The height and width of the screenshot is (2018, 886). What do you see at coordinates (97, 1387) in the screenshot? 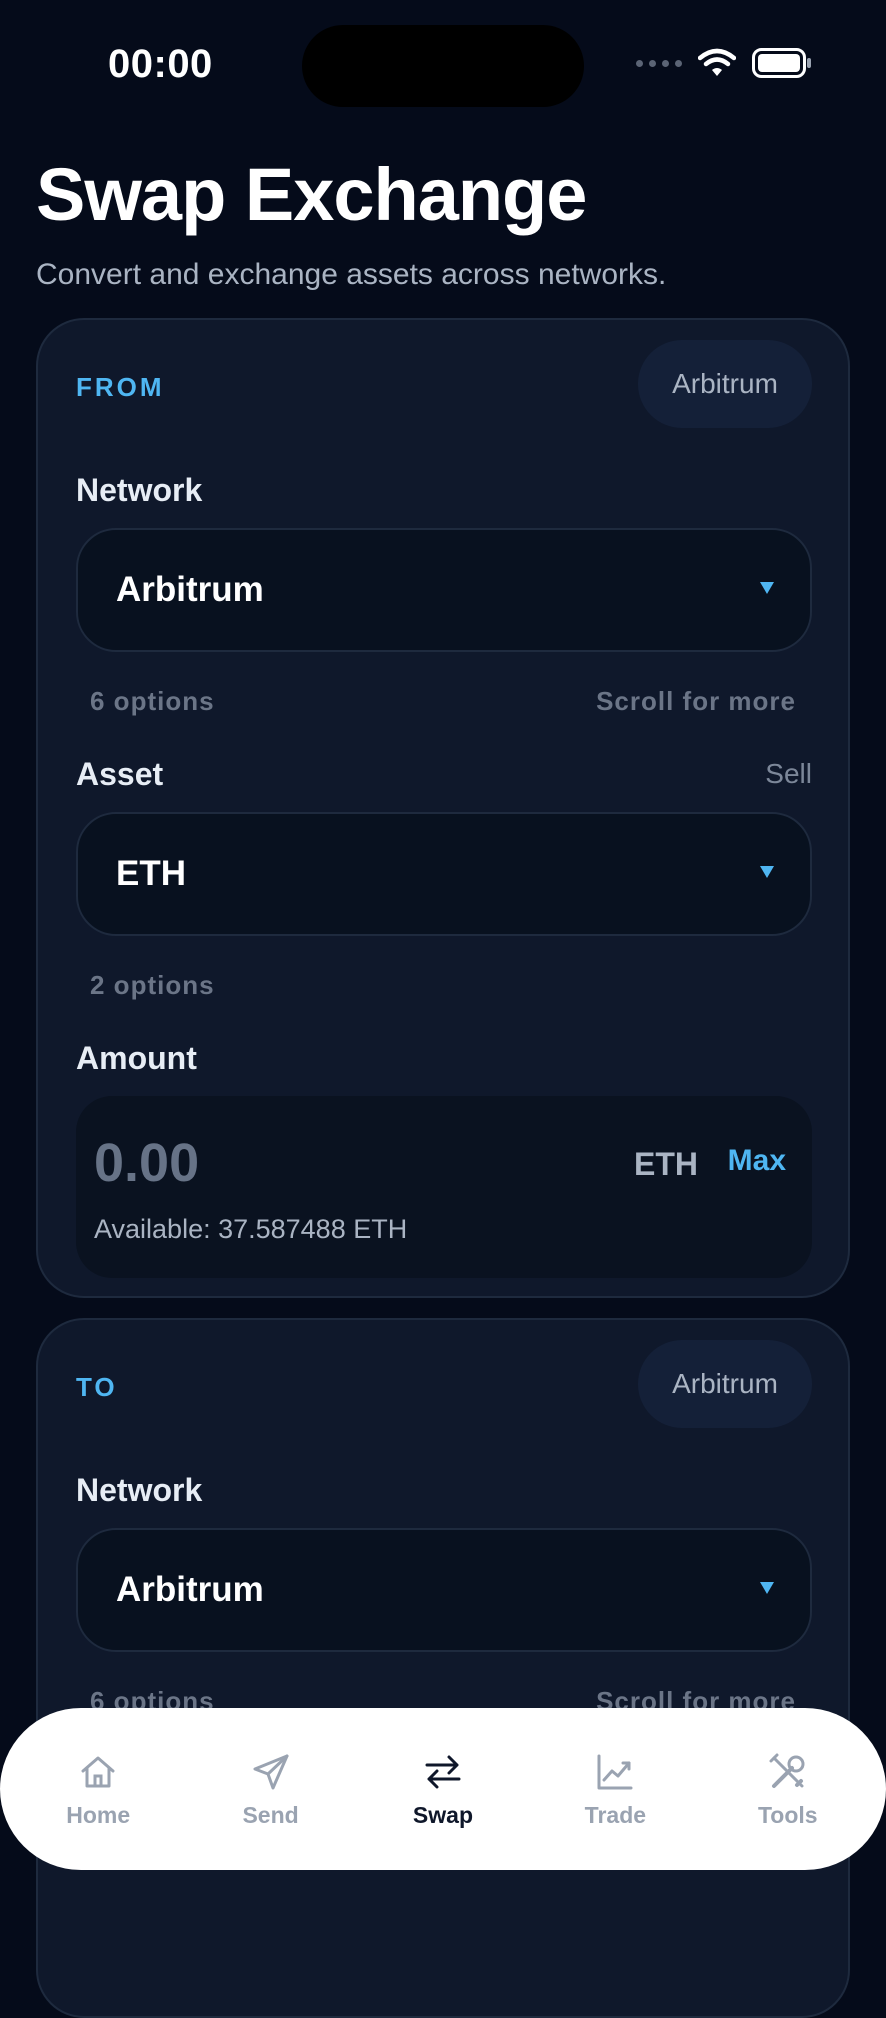
I see `to-label: TO` at bounding box center [97, 1387].